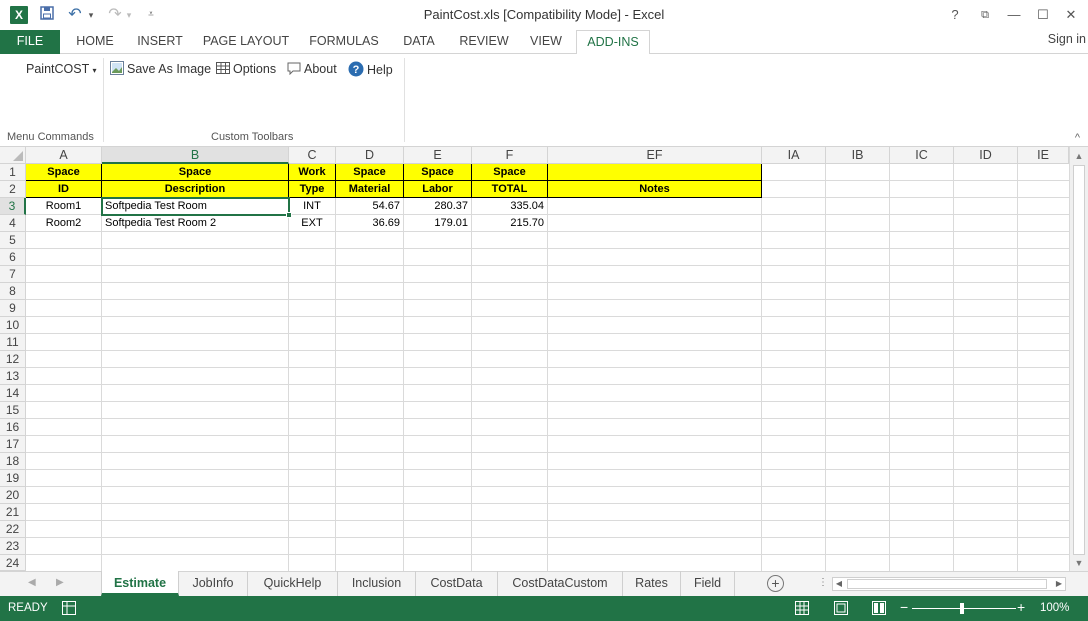 Image resolution: width=1088 pixels, height=621 pixels. Describe the element at coordinates (195, 223) in the screenshot. I see `cell-b4: Softpedia Test Room 2` at that location.